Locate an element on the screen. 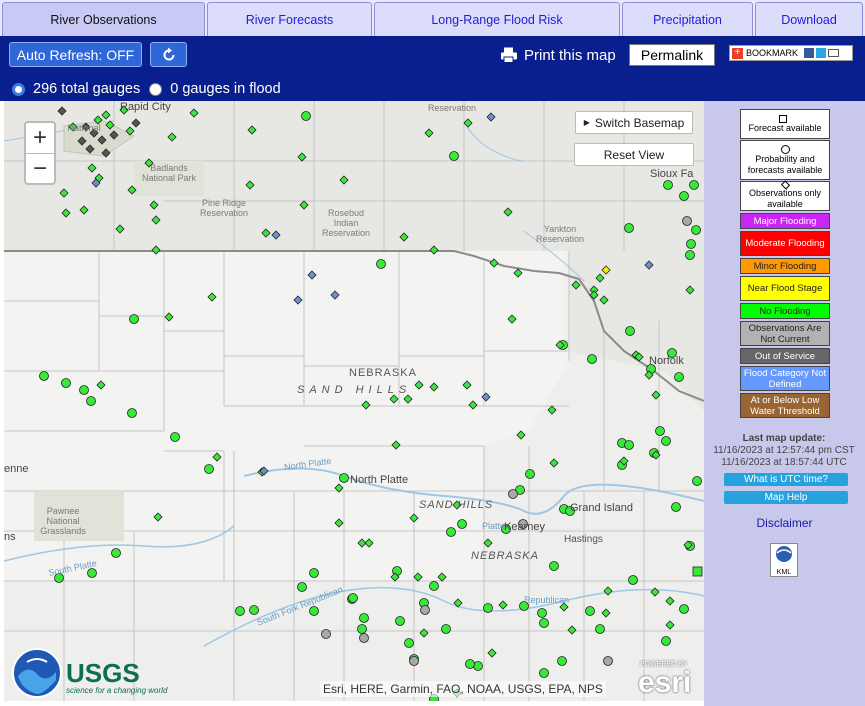 The height and width of the screenshot is (706, 865). label-norfolk: Norfolk is located at coordinates (666, 361).